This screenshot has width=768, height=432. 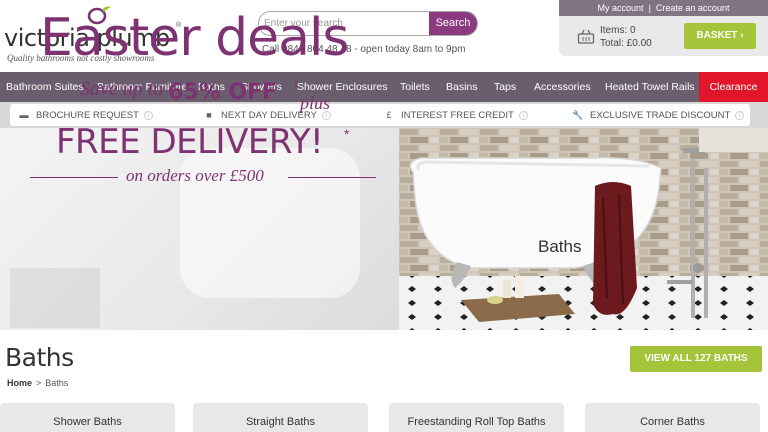 What do you see at coordinates (733, 87) in the screenshot?
I see `nav-item-clearance: Clearance` at bounding box center [733, 87].